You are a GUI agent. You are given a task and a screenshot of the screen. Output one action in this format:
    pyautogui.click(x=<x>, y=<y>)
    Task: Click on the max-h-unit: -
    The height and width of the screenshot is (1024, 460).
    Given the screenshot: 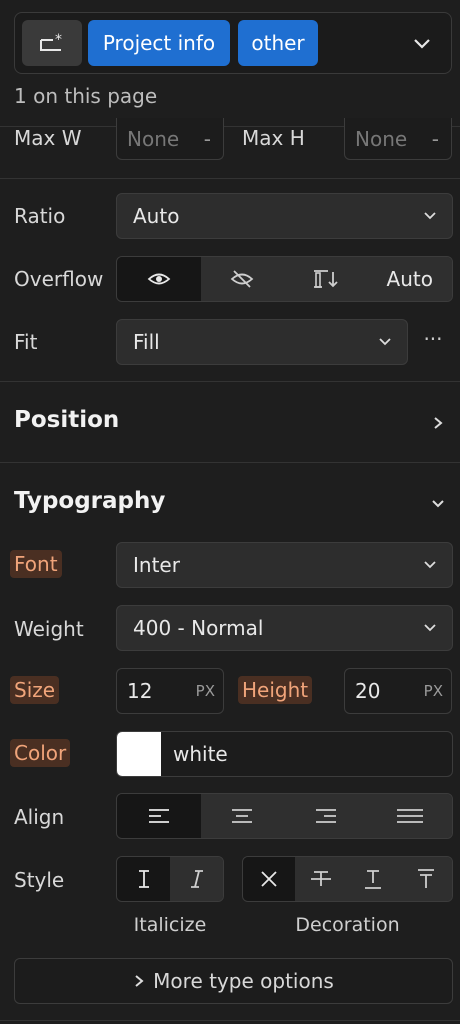 What is the action you would take?
    pyautogui.click(x=435, y=138)
    